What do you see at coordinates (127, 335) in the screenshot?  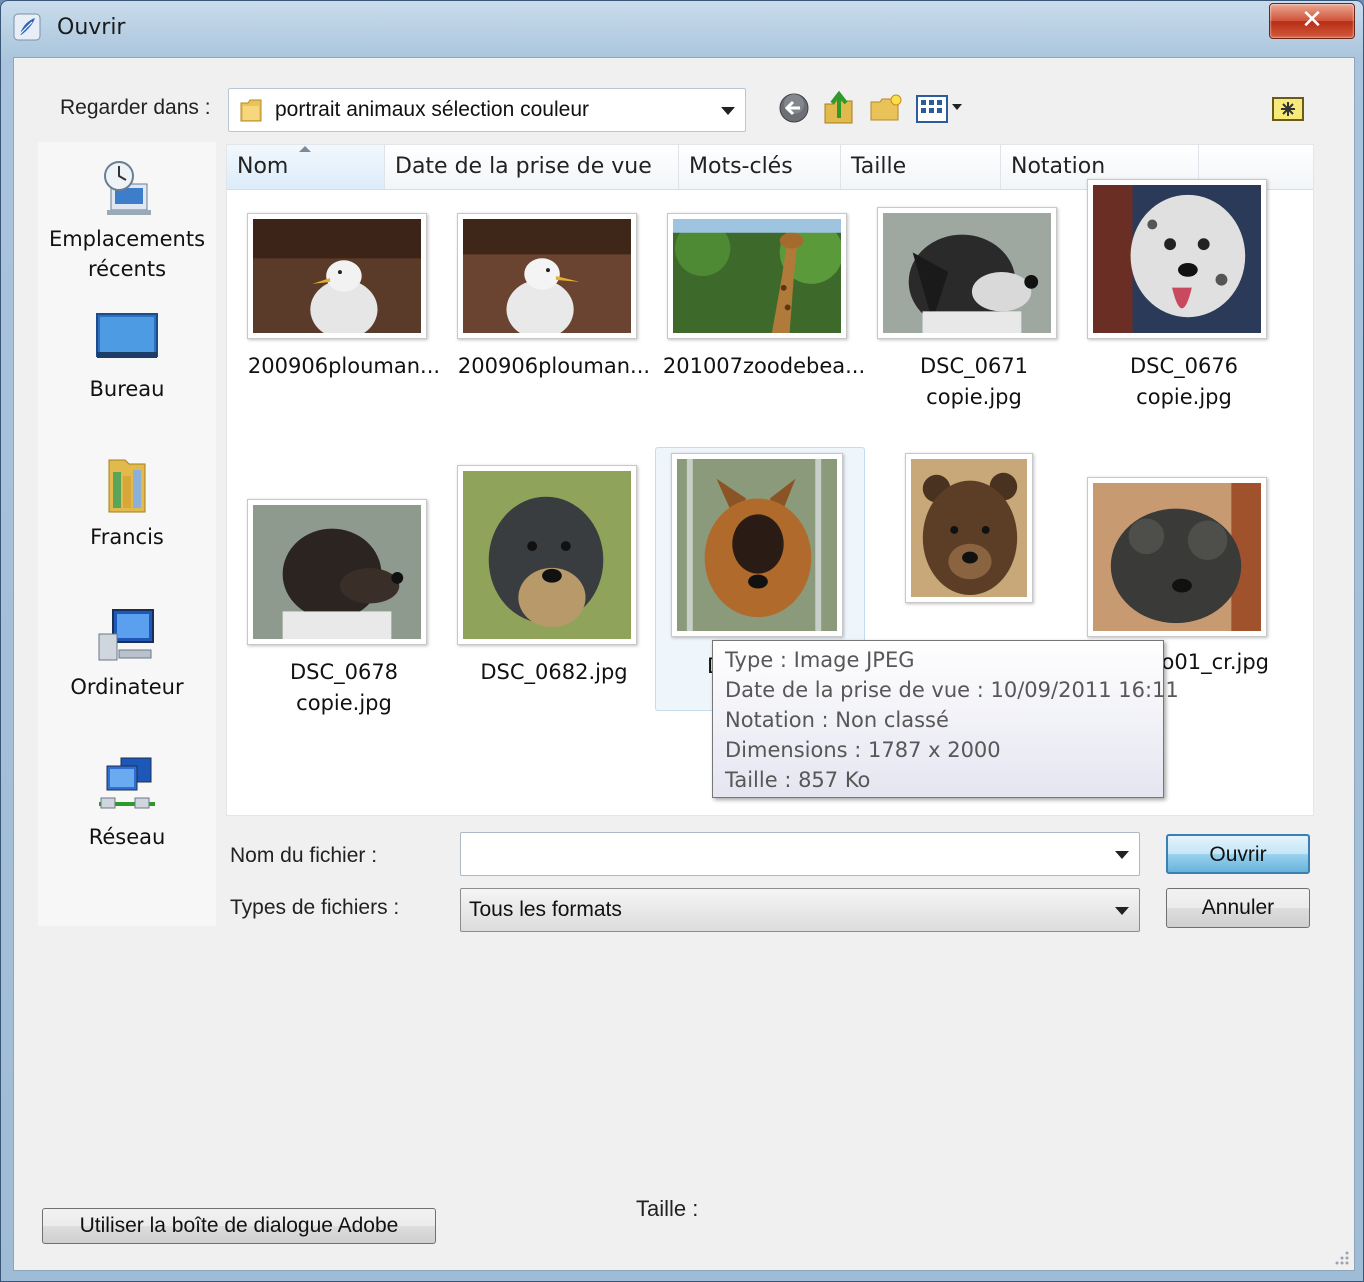 I see `desktop-icon` at bounding box center [127, 335].